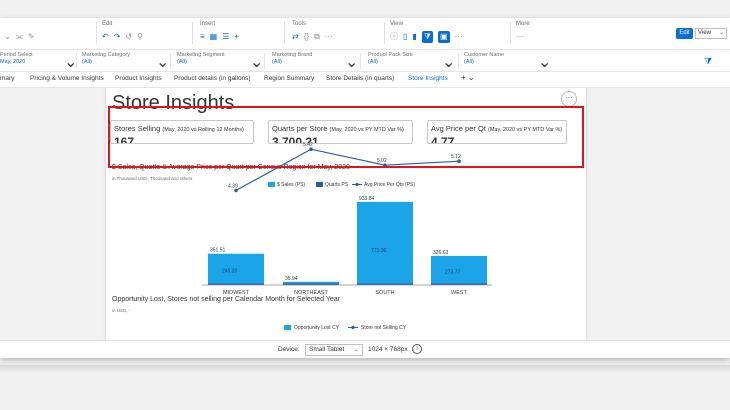 Image resolution: width=730 pixels, height=410 pixels. Describe the element at coordinates (708, 61) in the screenshot. I see `filter-panel-icon: ⧩` at that location.